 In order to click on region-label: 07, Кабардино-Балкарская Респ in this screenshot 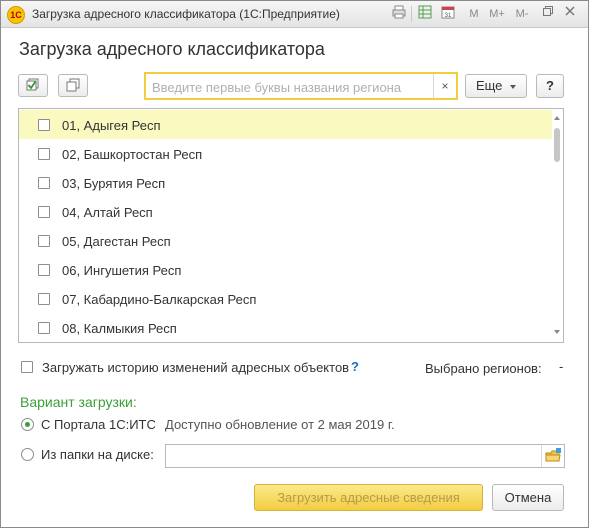, I will do `click(159, 299)`.